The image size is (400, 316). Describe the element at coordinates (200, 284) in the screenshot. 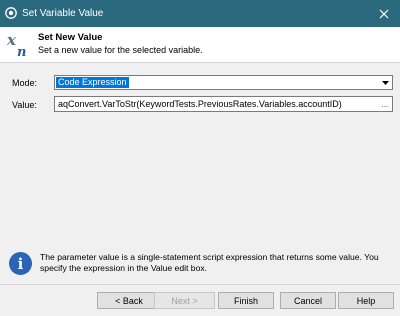

I see `footer-divider` at that location.